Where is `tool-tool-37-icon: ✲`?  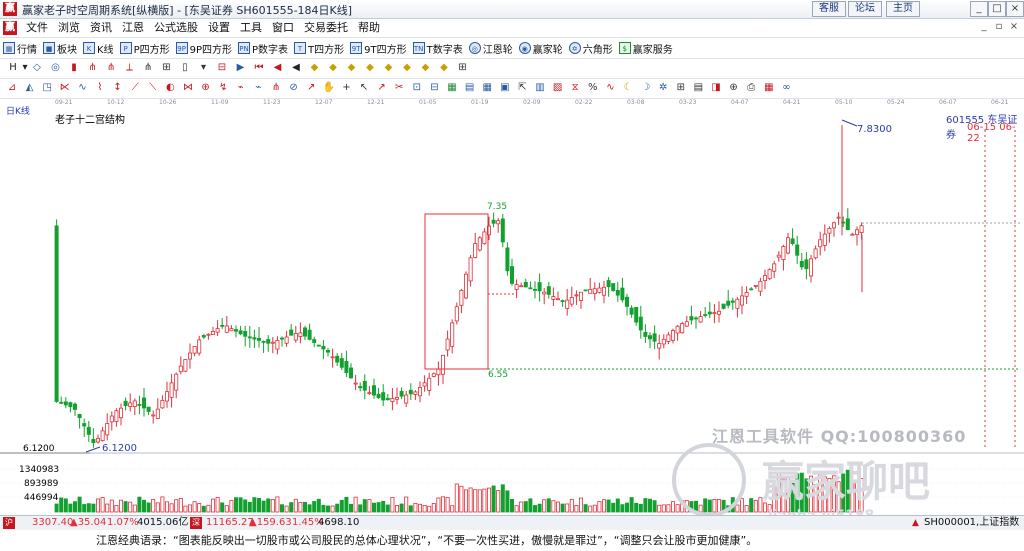
tool-tool-37-icon: ✲ is located at coordinates (663, 88).